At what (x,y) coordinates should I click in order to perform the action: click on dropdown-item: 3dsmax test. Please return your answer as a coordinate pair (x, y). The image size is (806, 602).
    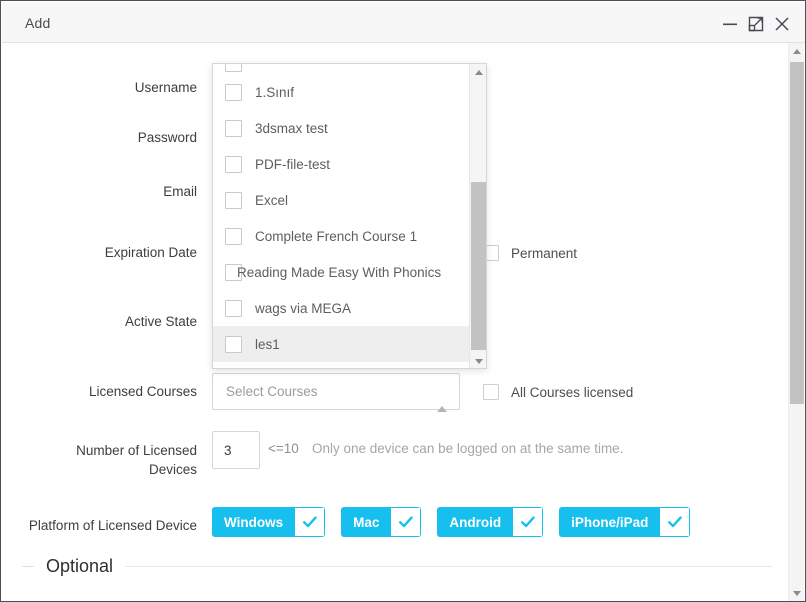
    Looking at the image, I should click on (342, 128).